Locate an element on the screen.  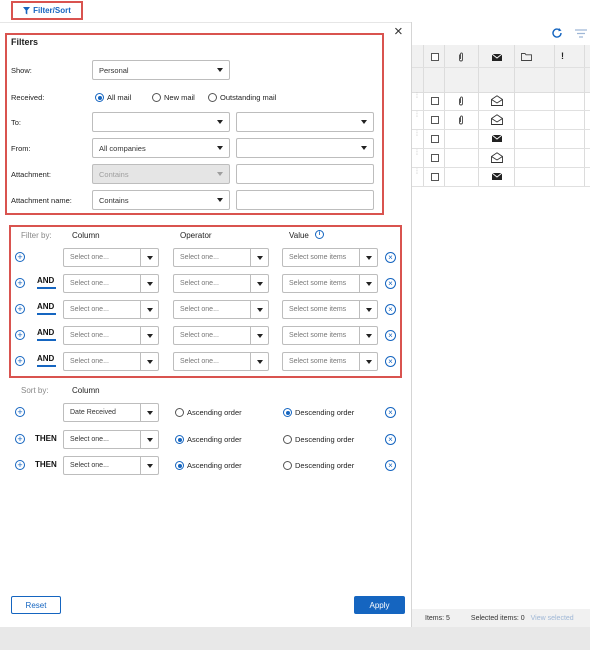
grid-importance-col: ! is located at coordinates (570, 68).